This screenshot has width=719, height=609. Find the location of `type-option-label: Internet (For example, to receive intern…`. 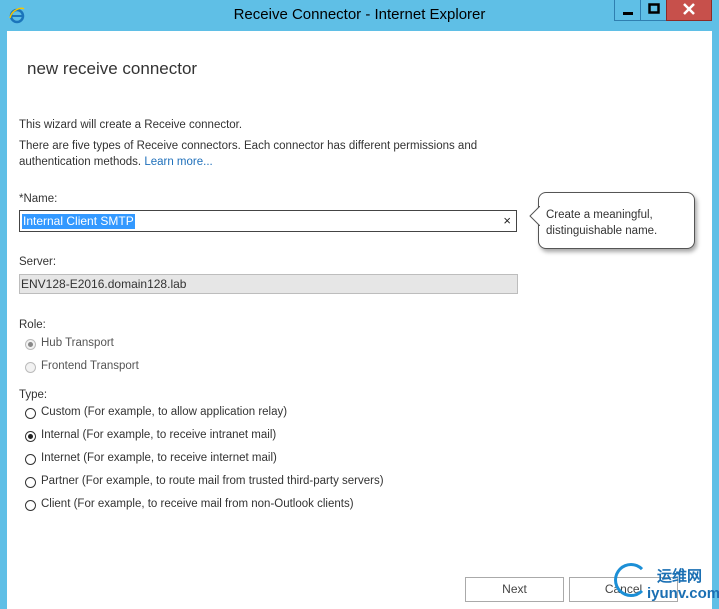

type-option-label: Internet (For example, to receive intern… is located at coordinates (159, 458).